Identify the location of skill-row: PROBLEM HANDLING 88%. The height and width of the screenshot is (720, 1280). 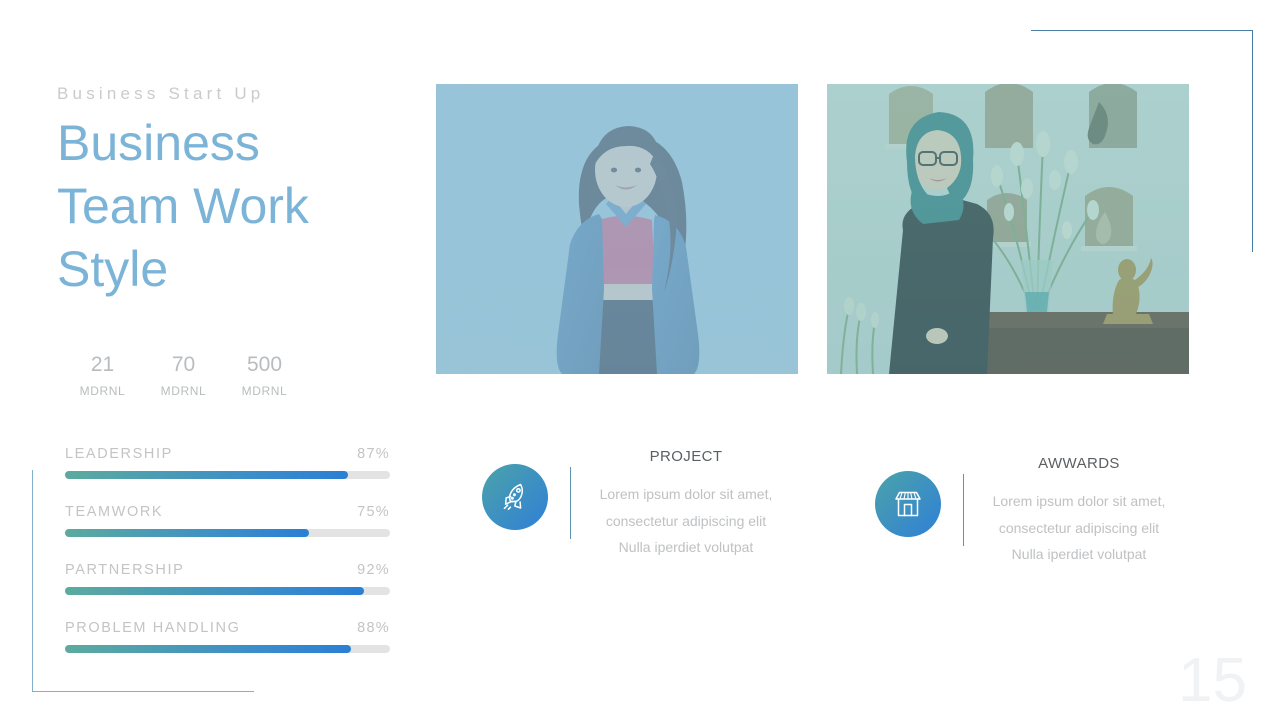
(227, 636).